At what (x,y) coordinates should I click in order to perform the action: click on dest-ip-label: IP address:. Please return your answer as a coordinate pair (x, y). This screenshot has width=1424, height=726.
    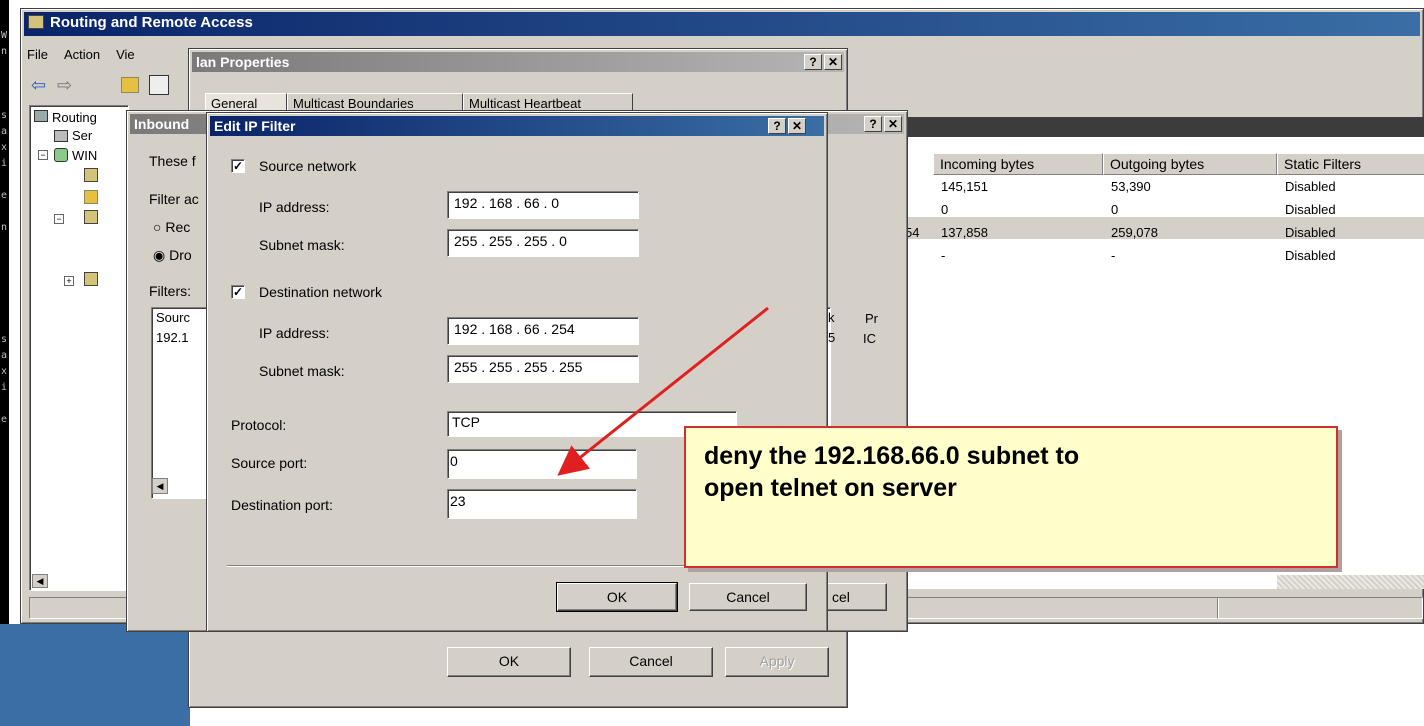
    Looking at the image, I should click on (294, 333).